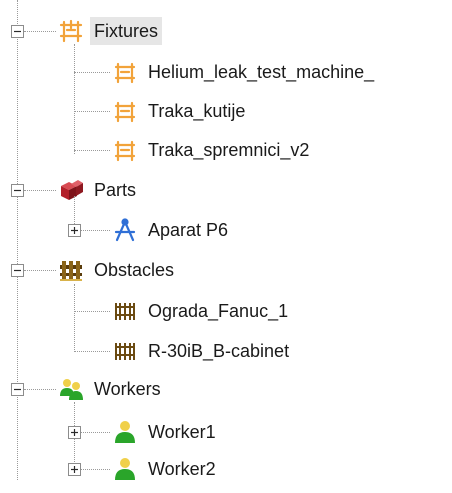 This screenshot has height=493, width=452. I want to click on tree-node-label: R-30iB_B-cabinet, so click(219, 351).